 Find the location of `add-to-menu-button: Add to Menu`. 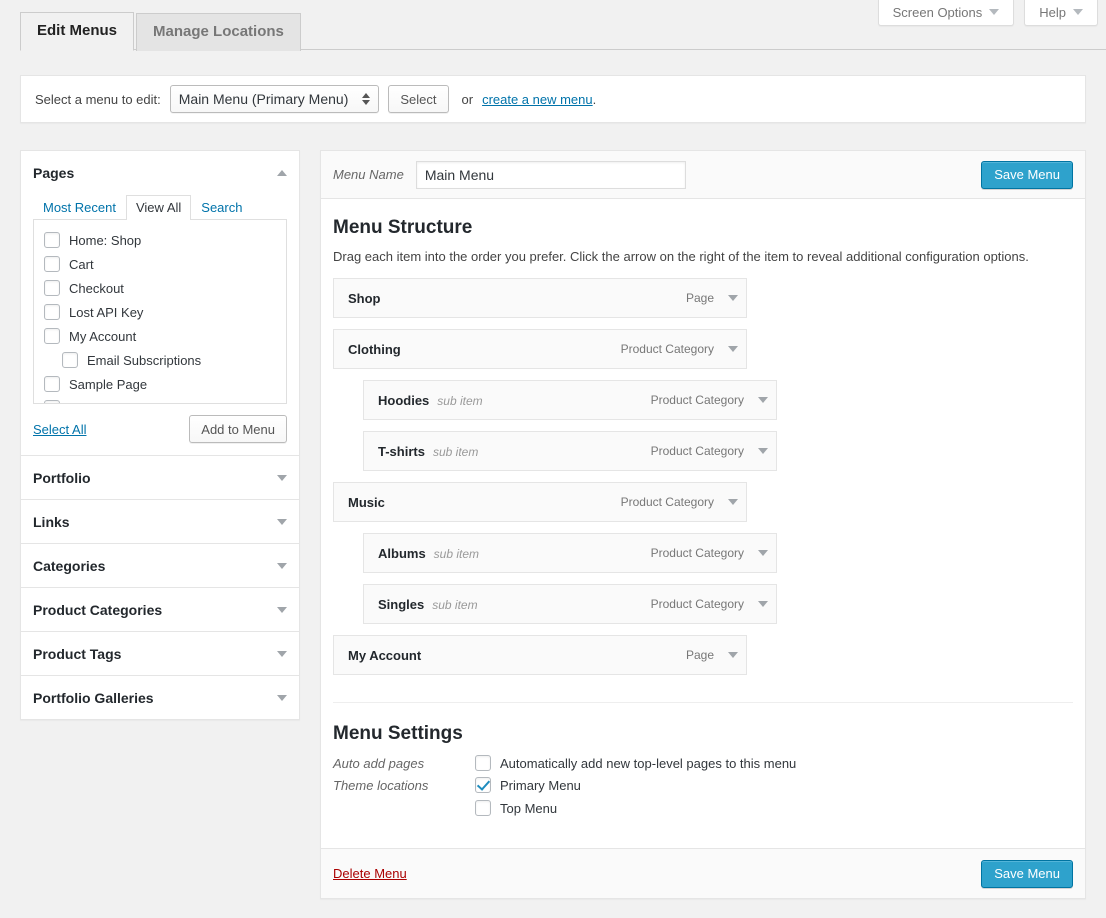

add-to-menu-button: Add to Menu is located at coordinates (238, 429).